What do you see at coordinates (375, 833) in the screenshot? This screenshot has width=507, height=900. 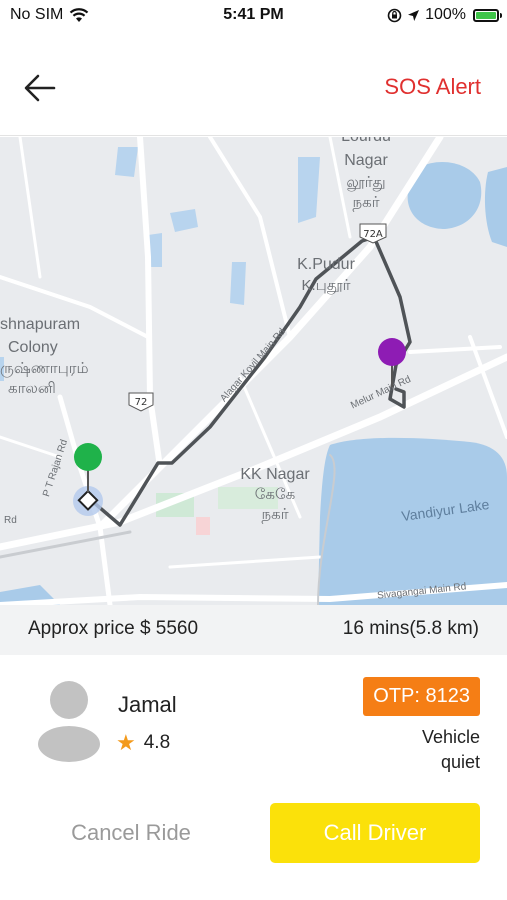 I see `call-driver-button: Call Driver` at bounding box center [375, 833].